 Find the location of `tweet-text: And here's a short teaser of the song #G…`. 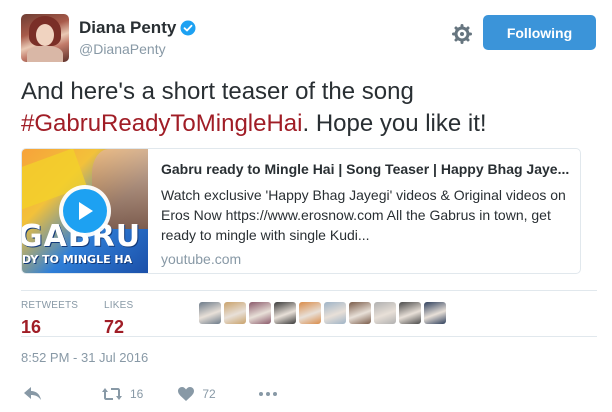

tweet-text: And here's a short teaser of the song #G… is located at coordinates (308, 108).